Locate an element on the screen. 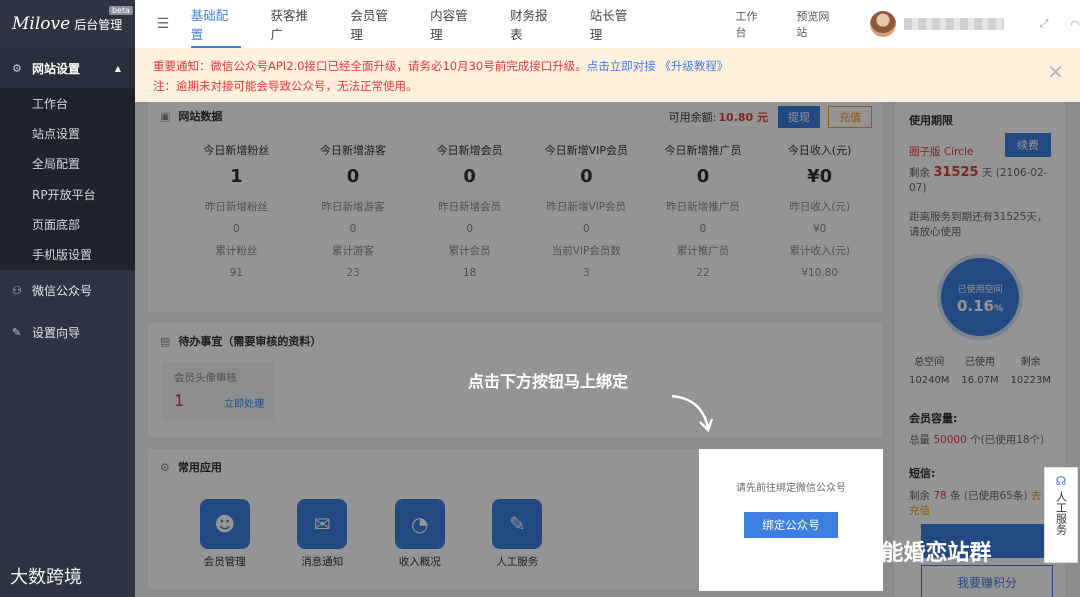  sidebar-item-global-config: 全局配置 is located at coordinates (67, 164).